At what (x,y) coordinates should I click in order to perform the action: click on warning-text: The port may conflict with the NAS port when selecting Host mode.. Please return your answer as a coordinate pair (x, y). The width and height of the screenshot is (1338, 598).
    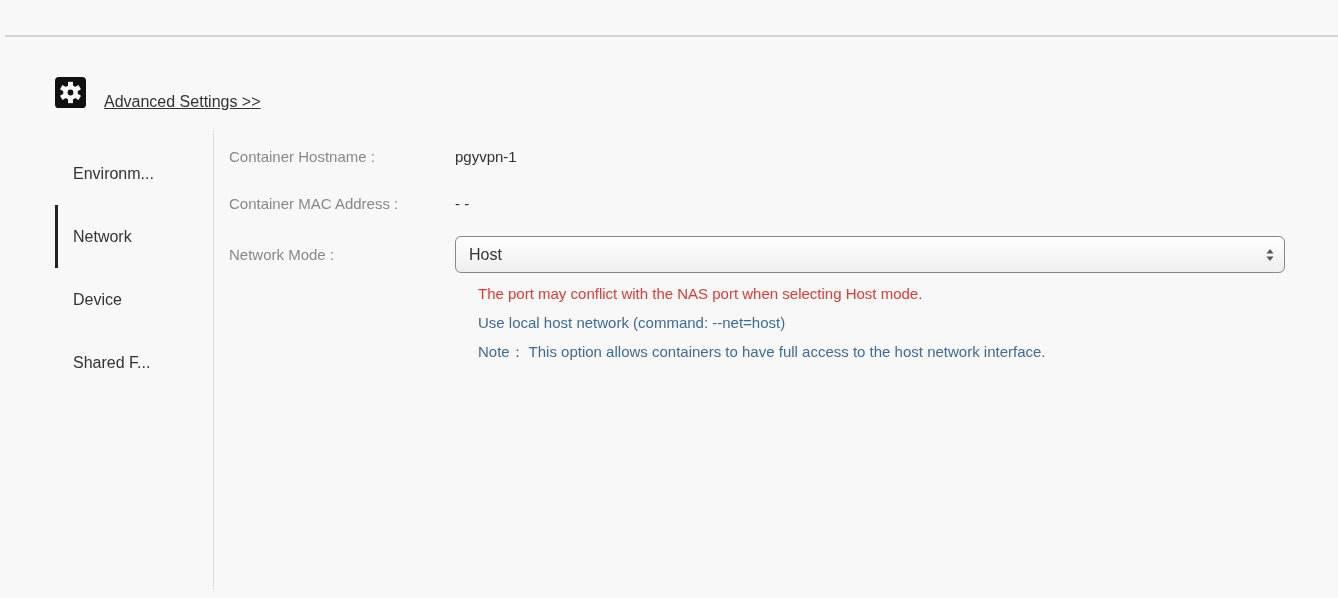
    Looking at the image, I should click on (701, 293).